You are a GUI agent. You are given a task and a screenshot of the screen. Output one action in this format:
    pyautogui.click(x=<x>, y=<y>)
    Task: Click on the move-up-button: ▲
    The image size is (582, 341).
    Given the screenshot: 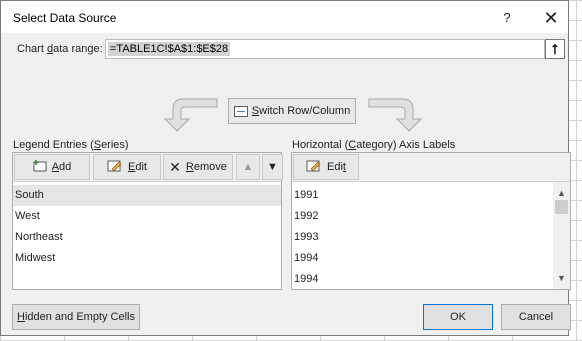 What is the action you would take?
    pyautogui.click(x=248, y=167)
    